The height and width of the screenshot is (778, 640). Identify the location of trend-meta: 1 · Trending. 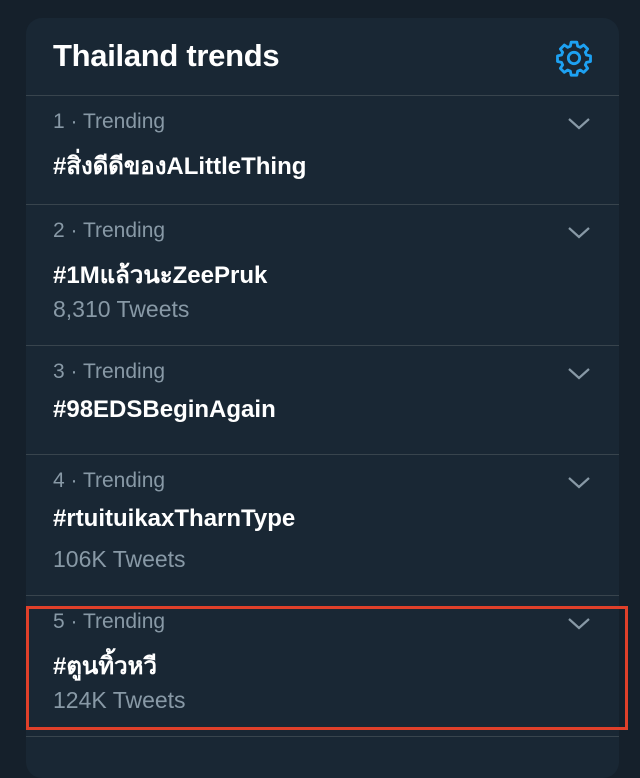
(109, 121).